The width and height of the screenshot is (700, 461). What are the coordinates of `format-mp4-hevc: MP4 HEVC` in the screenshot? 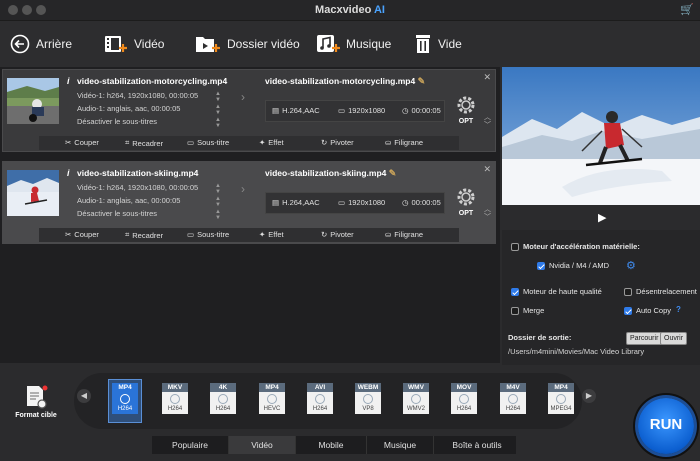 It's located at (272, 401).